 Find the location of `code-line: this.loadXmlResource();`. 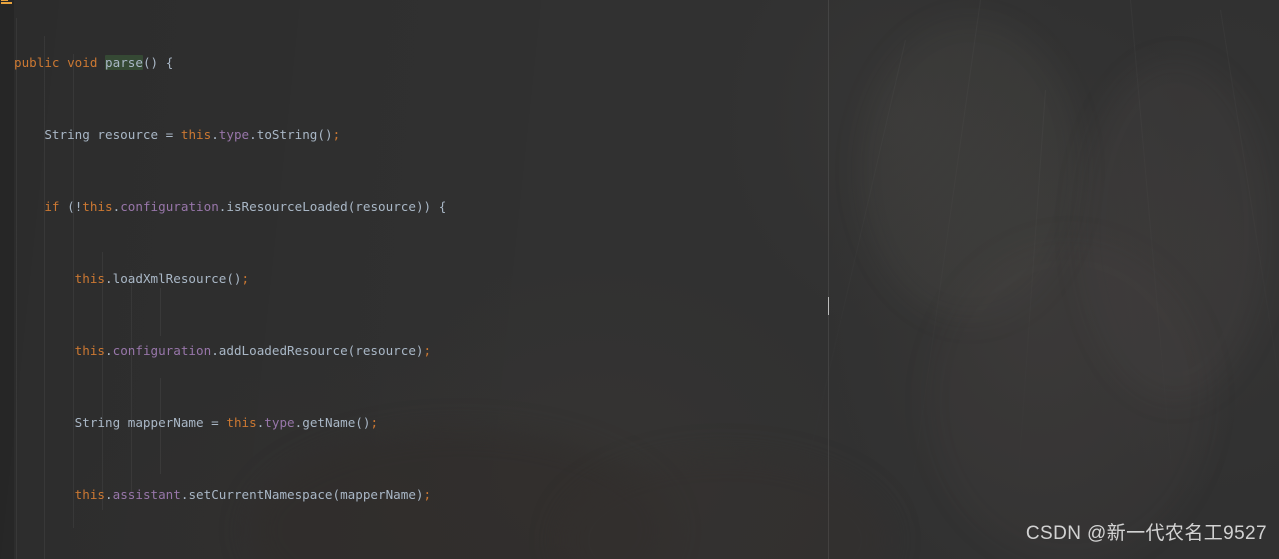

code-line: this.loadXmlResource(); is located at coordinates (639, 279).